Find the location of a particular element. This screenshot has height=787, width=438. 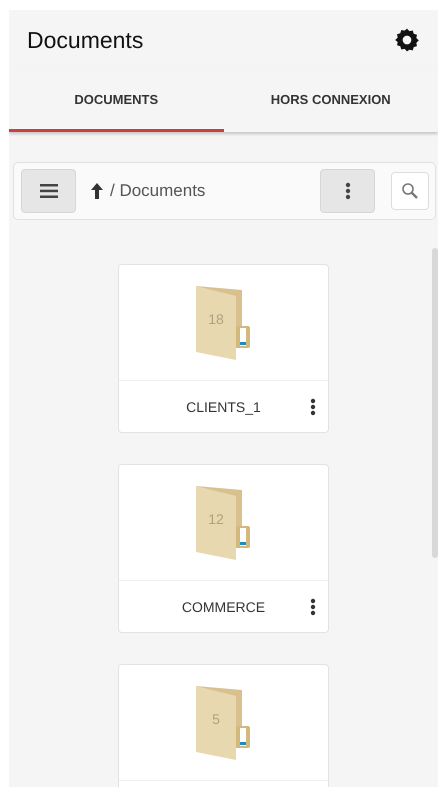

tab: DOCUMENTS is located at coordinates (116, 101).